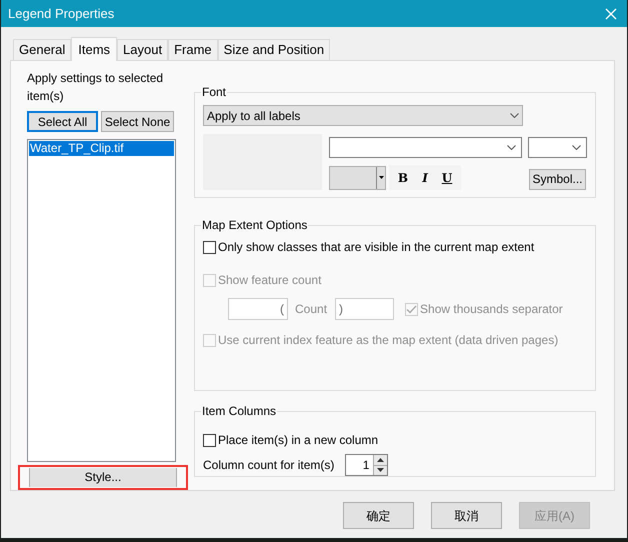 The height and width of the screenshot is (542, 628). What do you see at coordinates (381, 177) in the screenshot?
I see `caret-icon` at bounding box center [381, 177].